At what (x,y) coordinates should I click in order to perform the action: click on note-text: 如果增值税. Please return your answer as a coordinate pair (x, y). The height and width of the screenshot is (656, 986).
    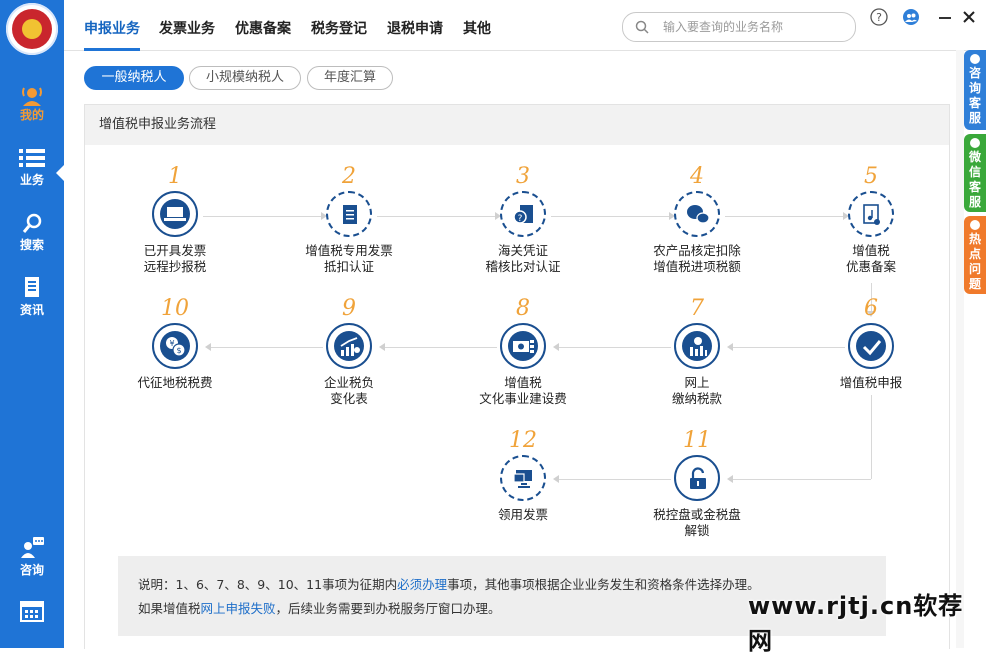
    Looking at the image, I should click on (169, 608).